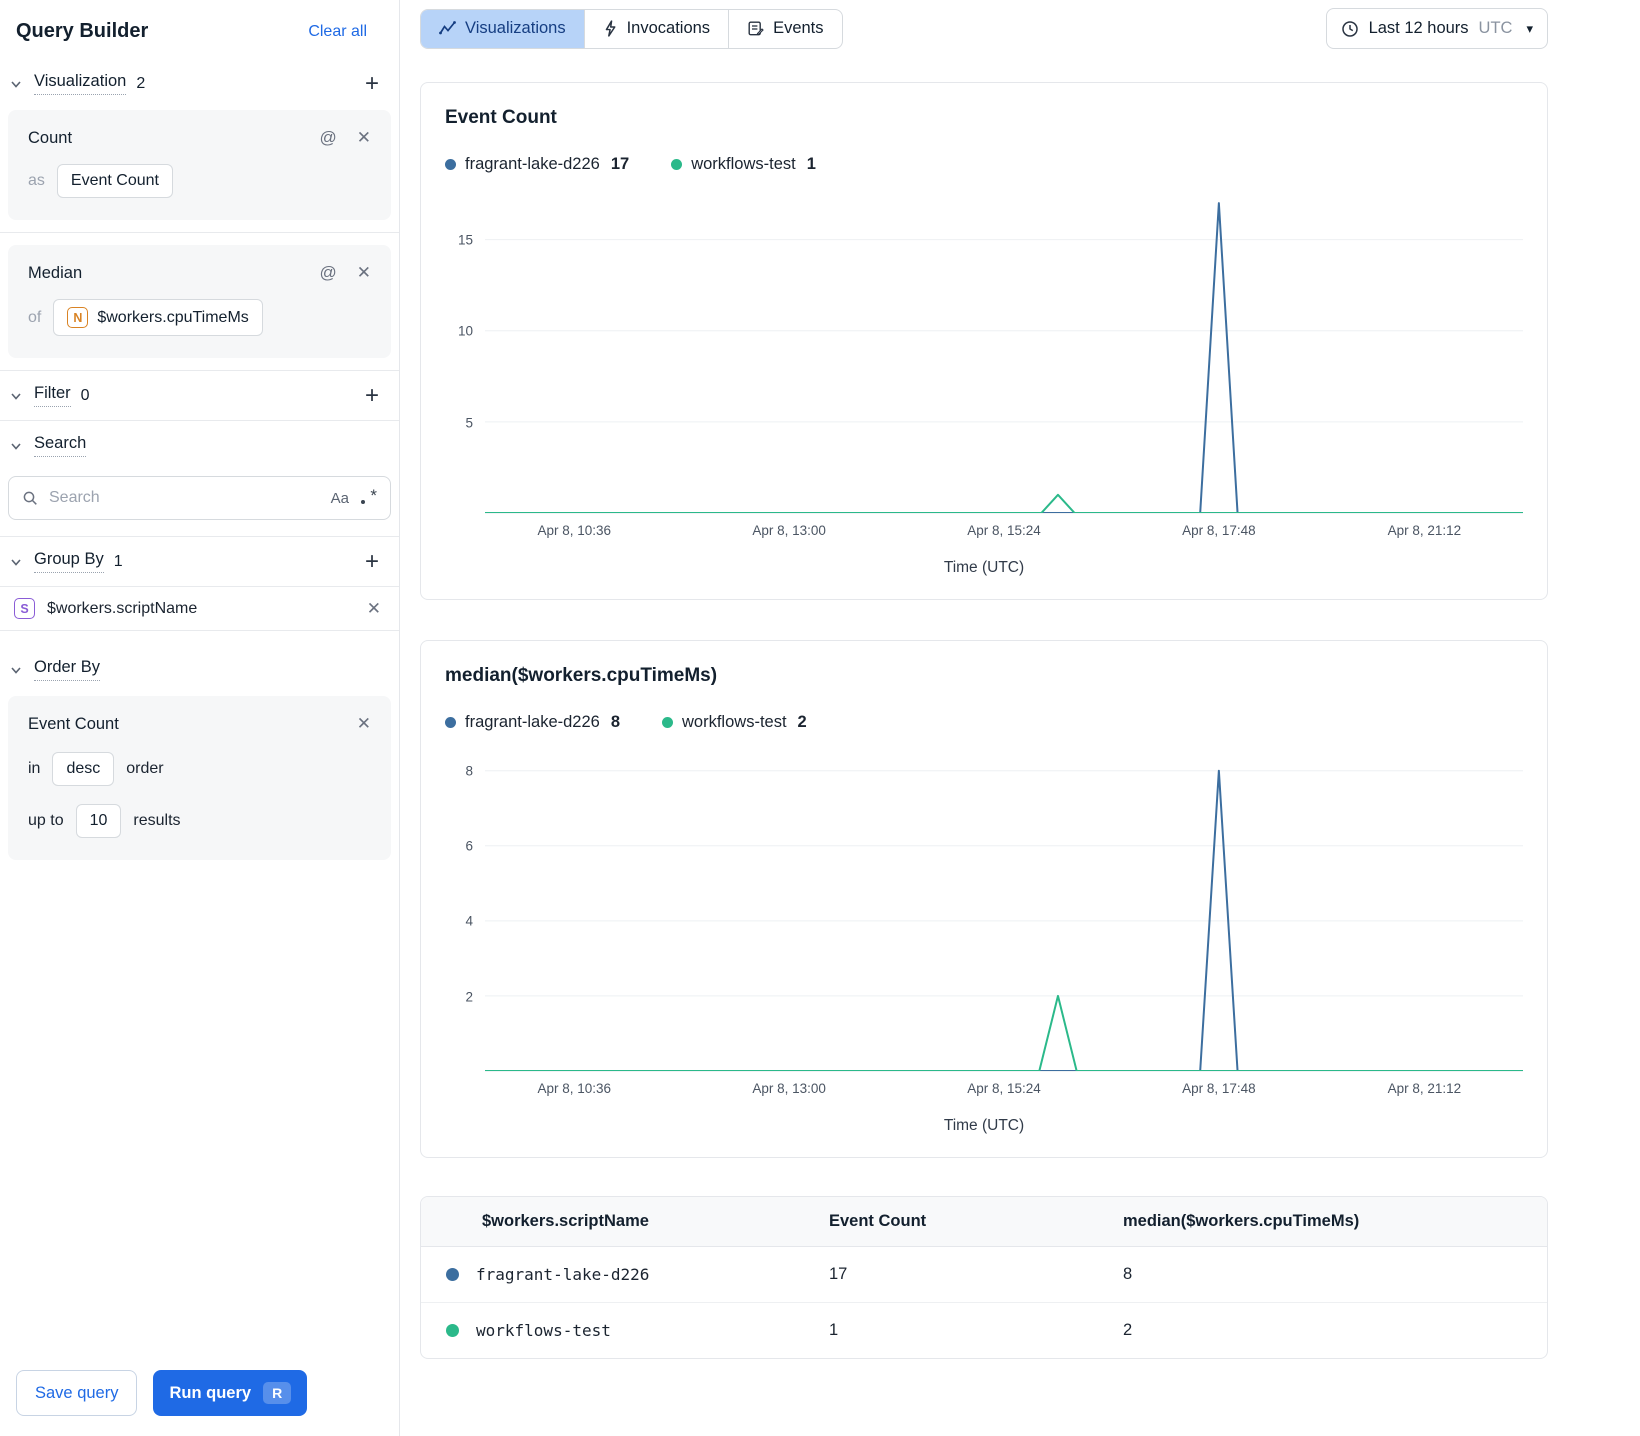  I want to click on x-tick-label: Apr 8, 15:24, so click(1004, 530).